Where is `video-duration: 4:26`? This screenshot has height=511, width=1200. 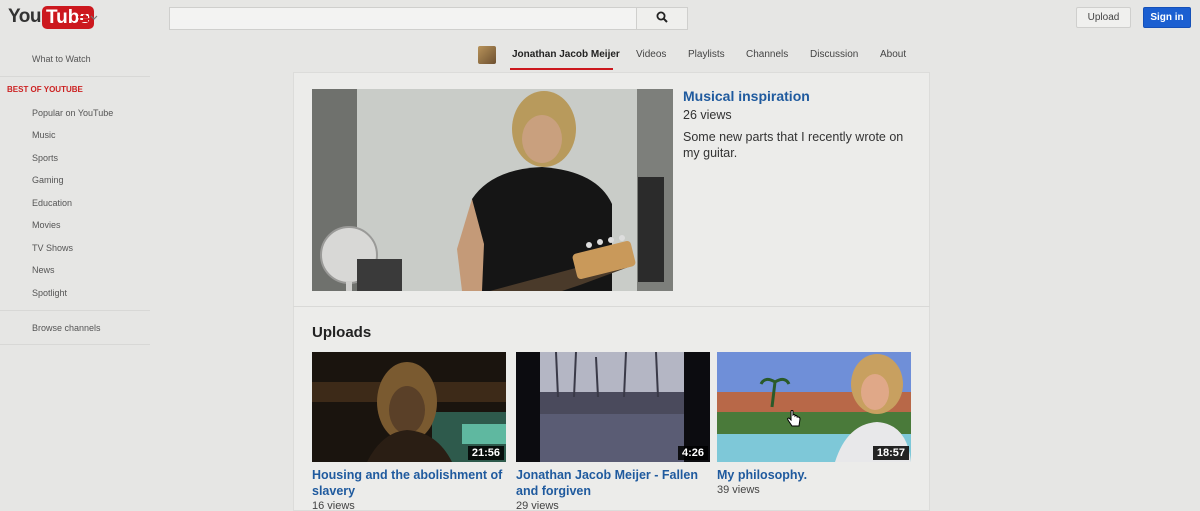
video-duration: 4:26 is located at coordinates (692, 453).